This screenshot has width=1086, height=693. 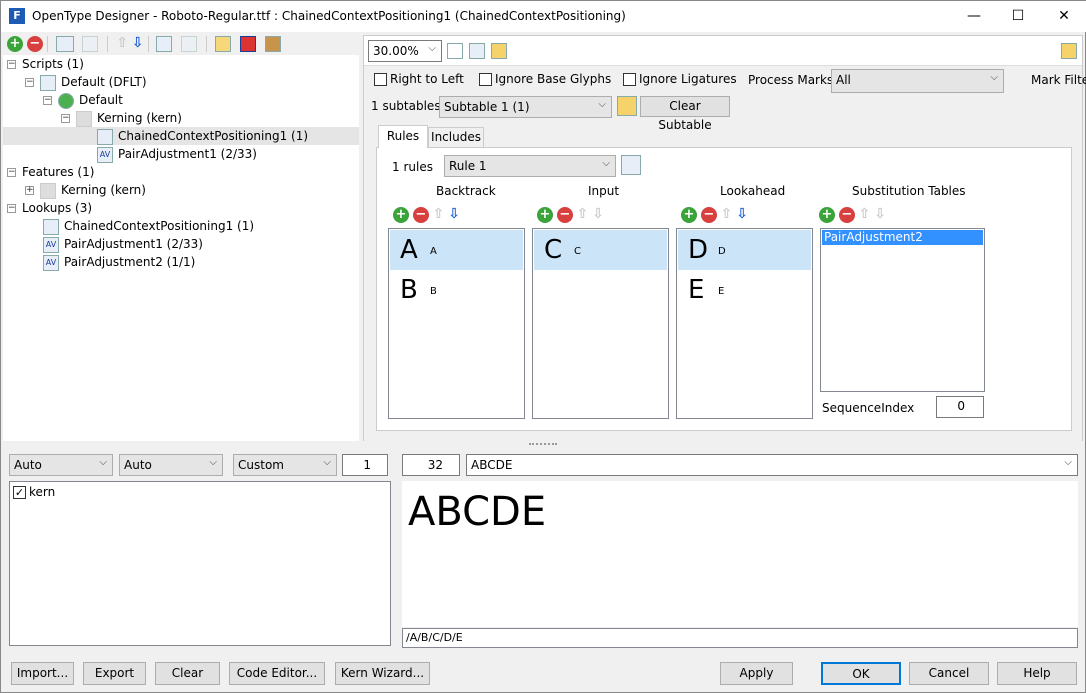 I want to click on tag-icon, so click(x=64, y=43).